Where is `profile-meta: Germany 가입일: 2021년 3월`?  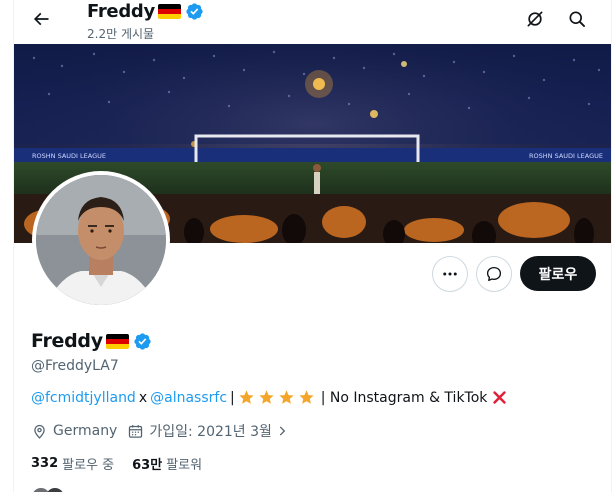 profile-meta: Germany 가입일: 2021년 3월 is located at coordinates (165, 431).